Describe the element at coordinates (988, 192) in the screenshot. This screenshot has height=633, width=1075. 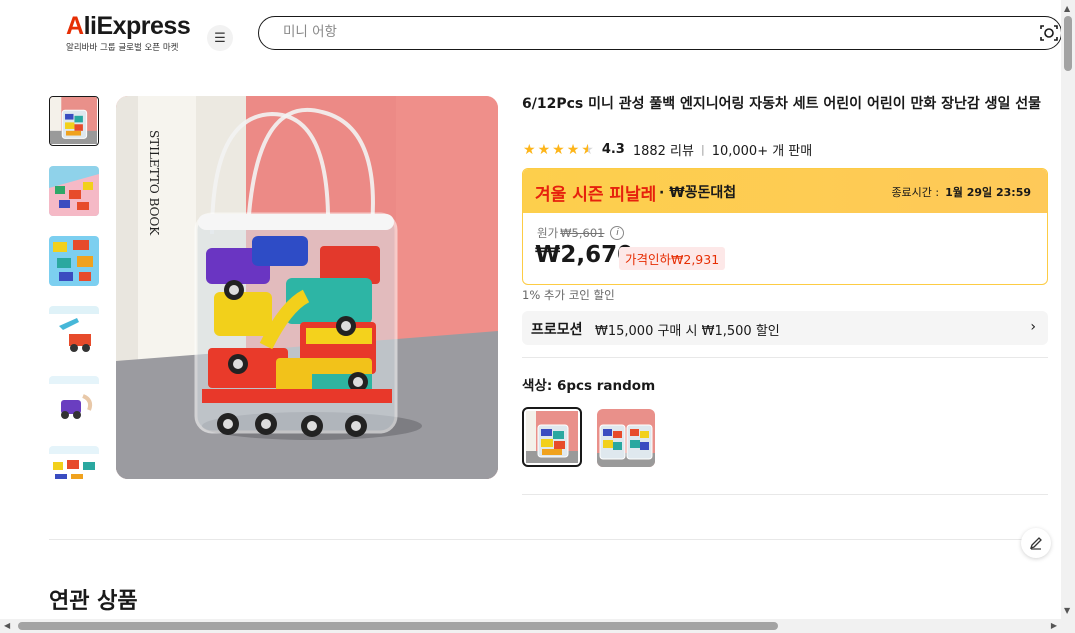
I see `deal-end-value: 1월 29일 23:59` at that location.